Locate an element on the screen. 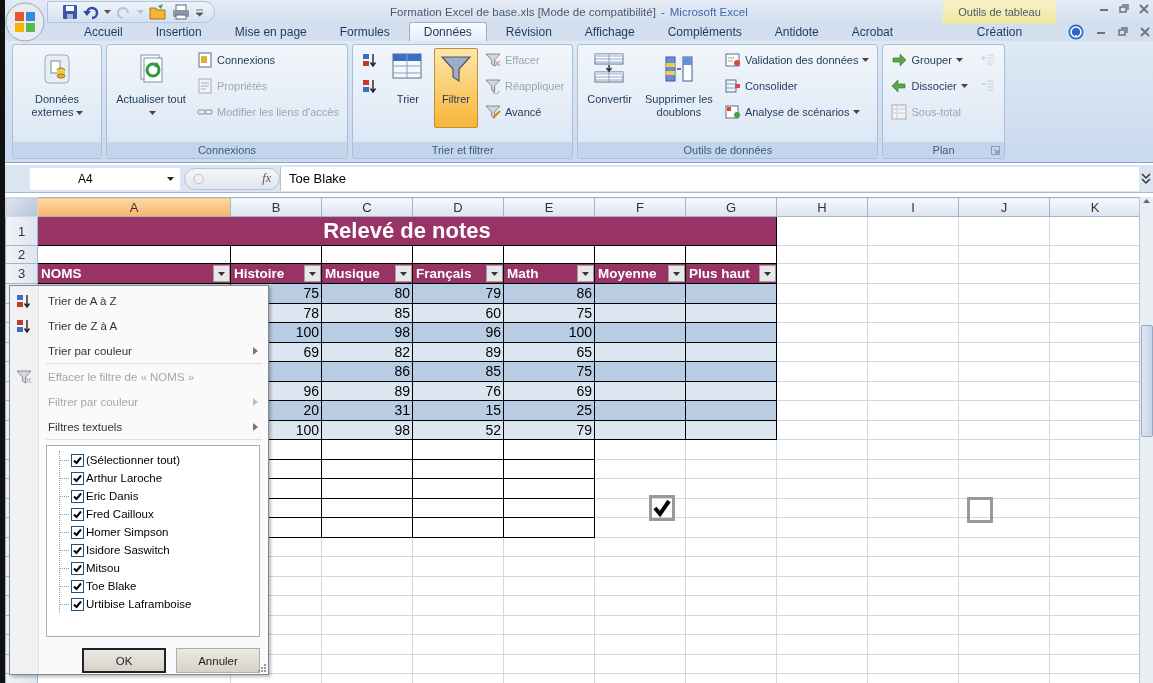  ribbon-button: Consolider is located at coordinates (797, 86).